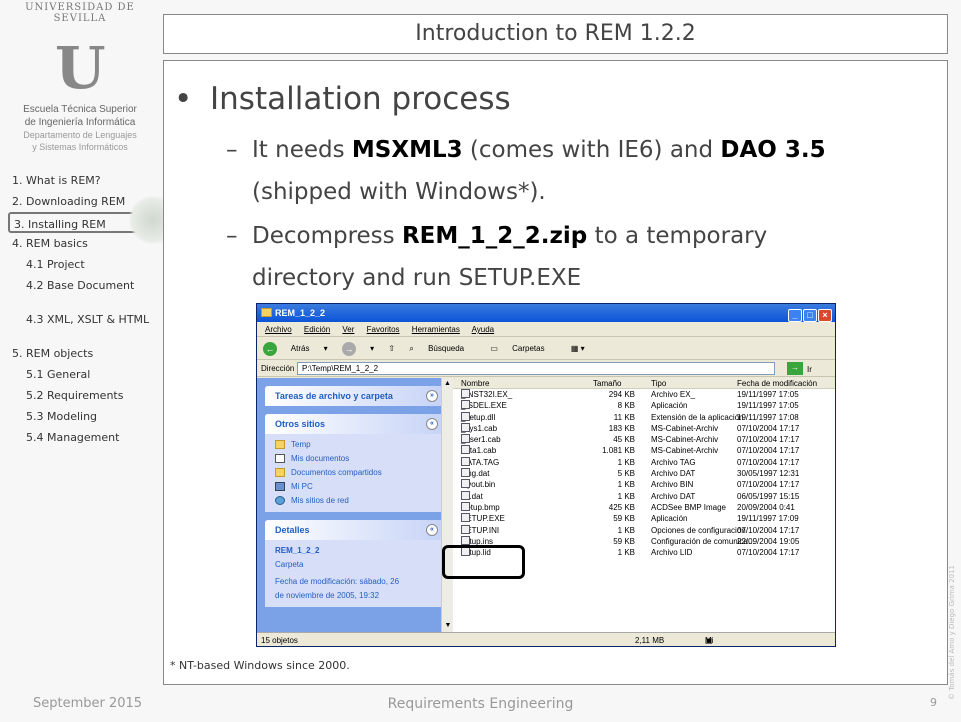 Image resolution: width=961 pixels, height=722 pixels. Describe the element at coordinates (354, 501) in the screenshot. I see `place-network: Mis sitios de red` at that location.